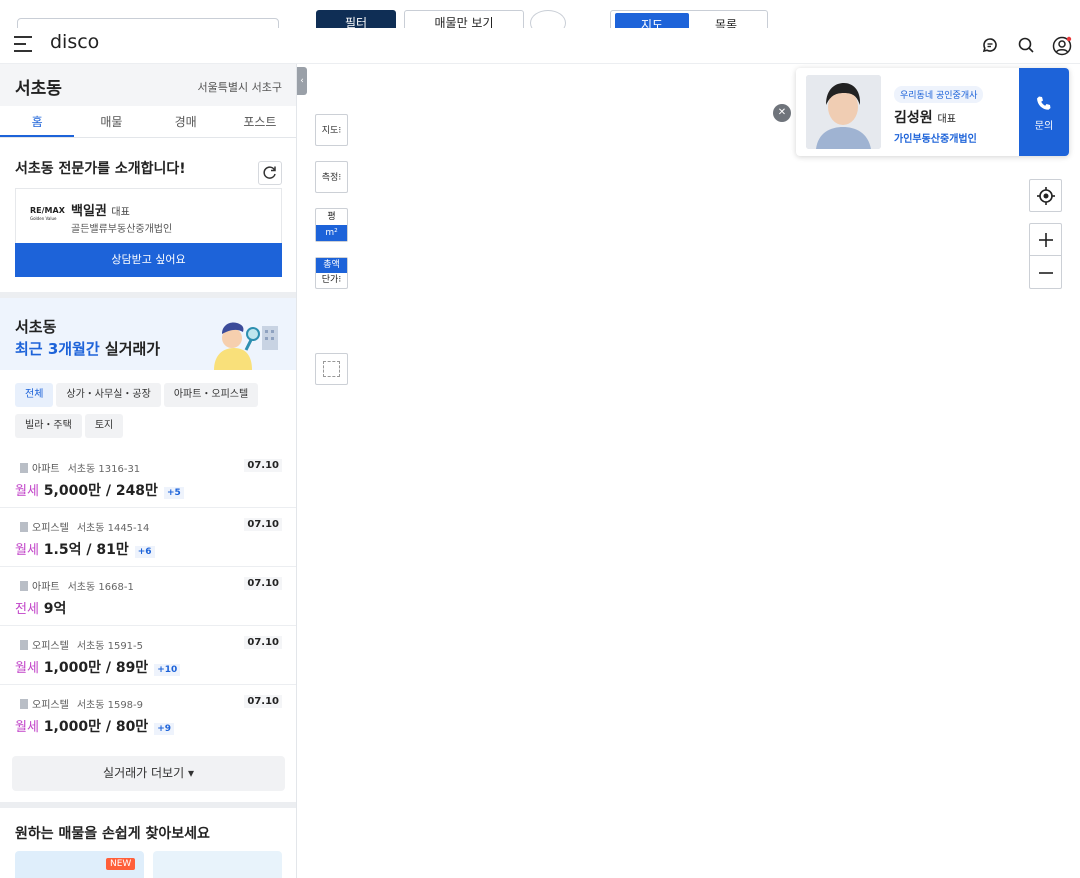 This screenshot has height=878, width=1080. I want to click on price-total: 총액, so click(331, 265).